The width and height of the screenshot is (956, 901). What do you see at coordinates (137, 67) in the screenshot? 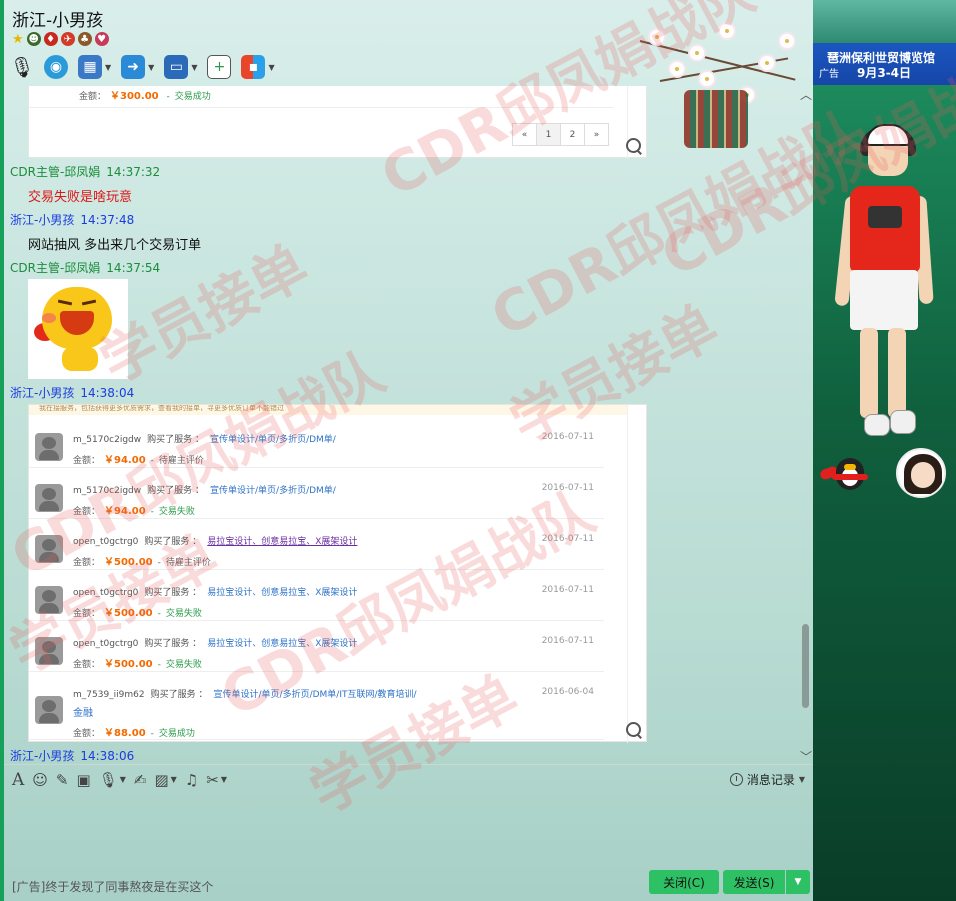
I see `file-transfer-button: ➜ ▼` at bounding box center [137, 67].